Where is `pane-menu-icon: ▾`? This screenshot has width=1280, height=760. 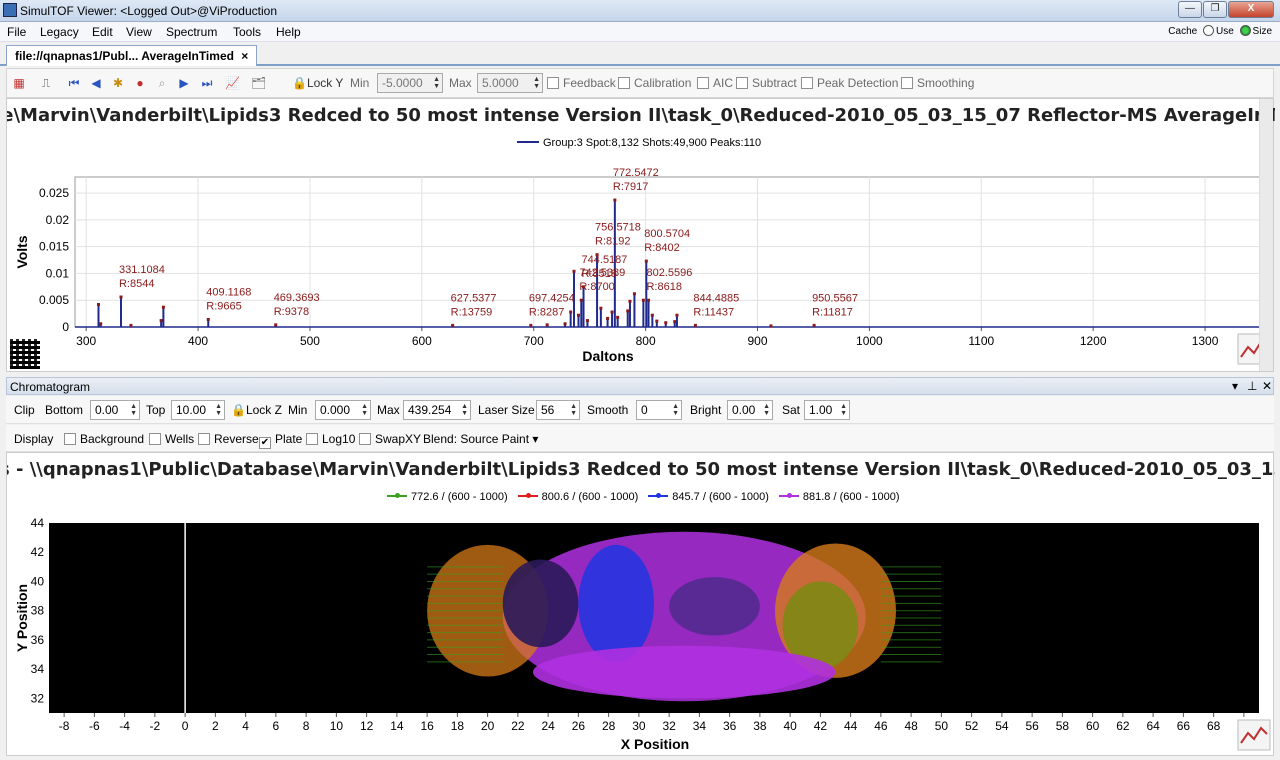 pane-menu-icon: ▾ is located at coordinates (1235, 386).